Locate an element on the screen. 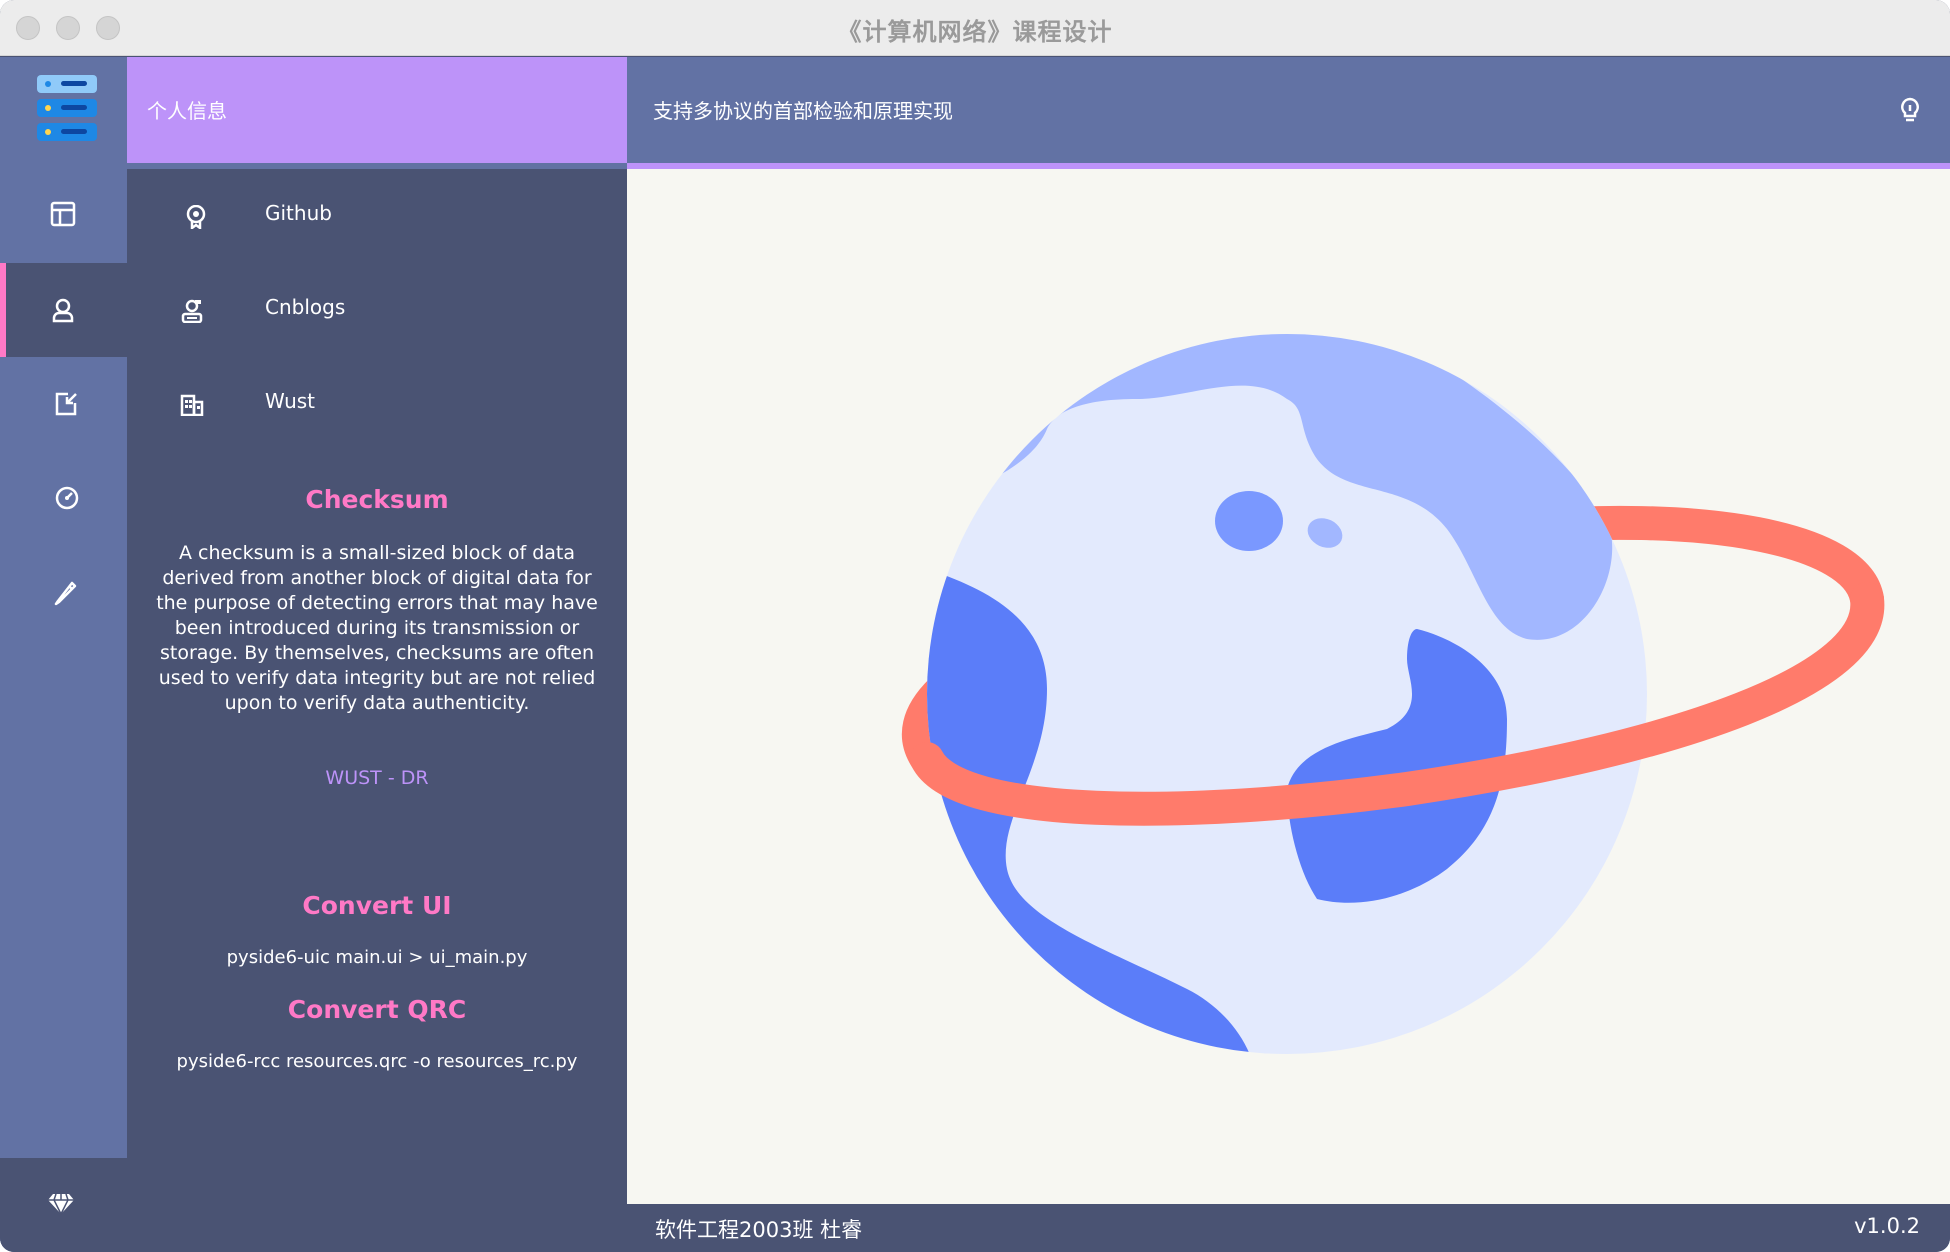 Image resolution: width=1950 pixels, height=1252 pixels. sidebar-item-gauge is located at coordinates (63, 498).